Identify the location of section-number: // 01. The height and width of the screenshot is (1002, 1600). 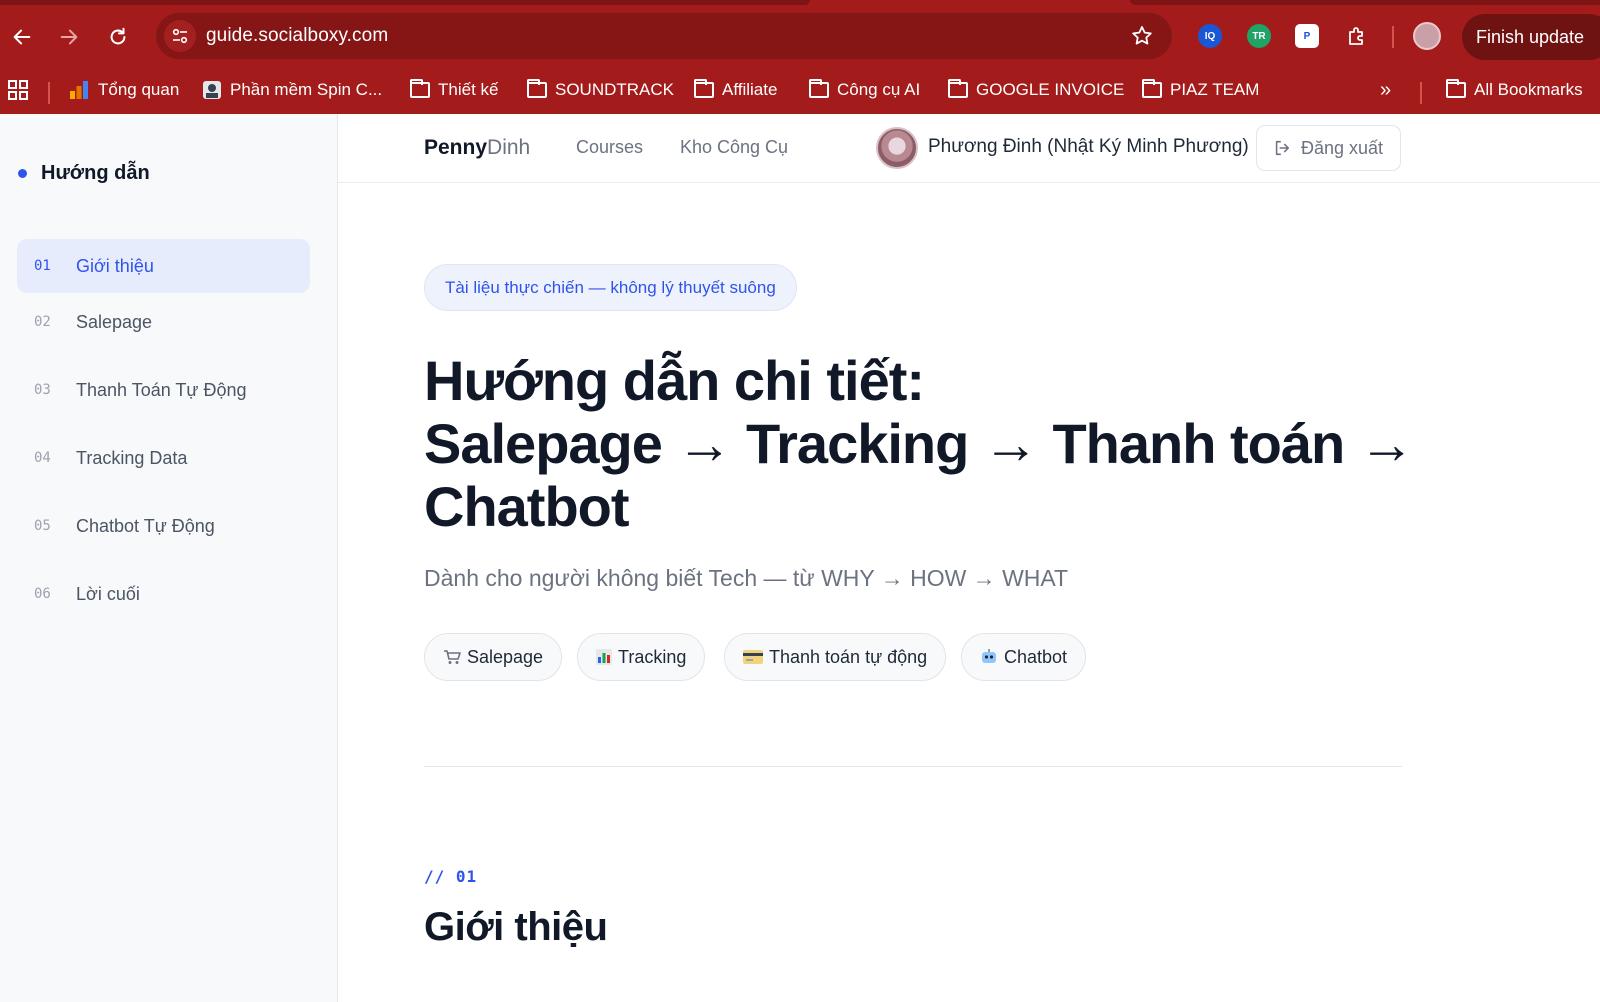
(451, 876).